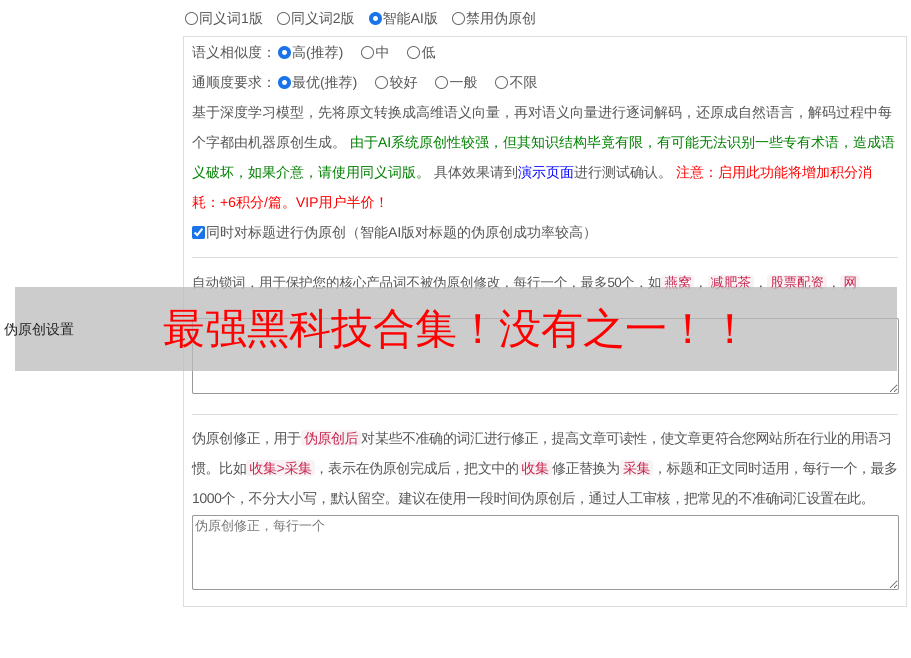  I want to click on description-text: 基于深度学习模型，先将原文转换成高维语义向量，再对语义向量进行逐词解码，还原成自然语言，解码过程中每个字都由机器原创生成。 由于AI系统原创性较强，但其知识结构毕竟有限，有可能无法识别一些专有术语，造成语义破坏，如果介意，请使用同义词版。 具体效果请到演示页面进行测试确认。 注意：启用此功能将增加积分消耗：+6积分/篇。VIP用户半价！, so click(544, 157).